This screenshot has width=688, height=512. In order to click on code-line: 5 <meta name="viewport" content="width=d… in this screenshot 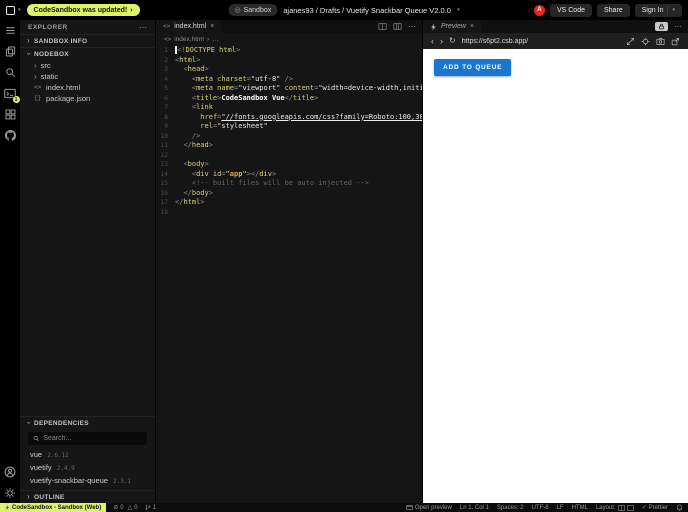, I will do `click(289, 89)`.